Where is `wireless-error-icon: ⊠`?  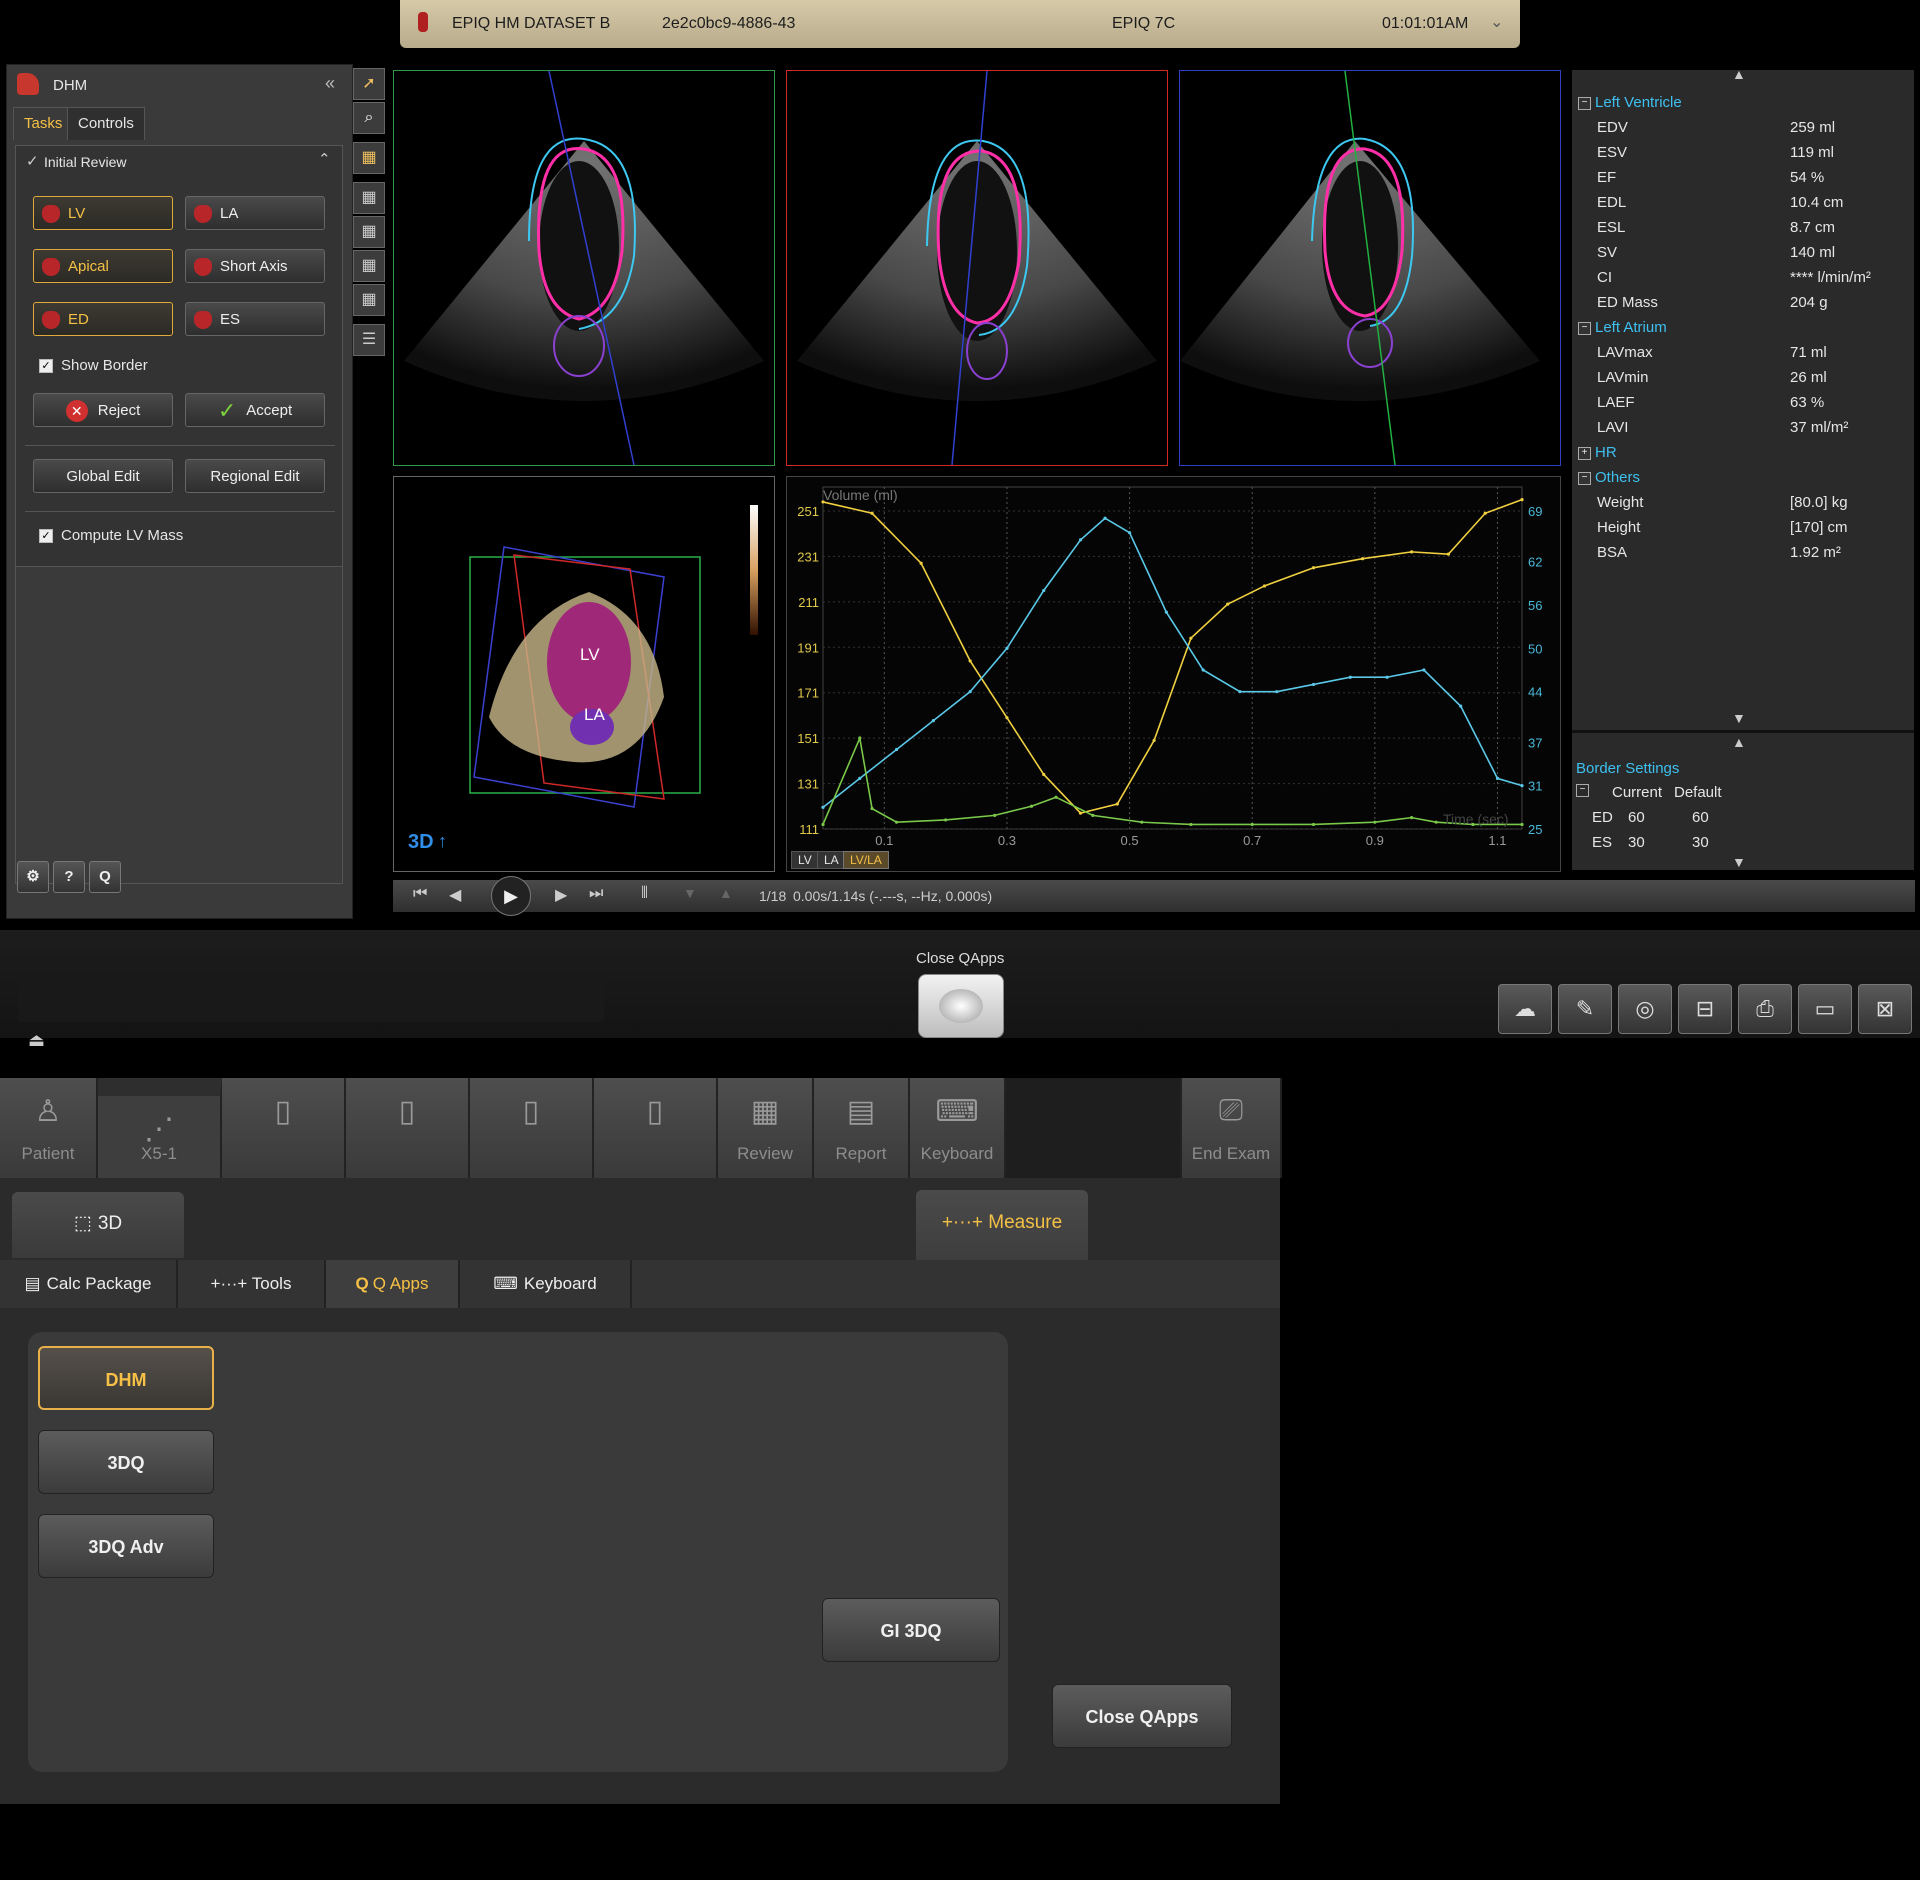 wireless-error-icon: ⊠ is located at coordinates (1885, 1009).